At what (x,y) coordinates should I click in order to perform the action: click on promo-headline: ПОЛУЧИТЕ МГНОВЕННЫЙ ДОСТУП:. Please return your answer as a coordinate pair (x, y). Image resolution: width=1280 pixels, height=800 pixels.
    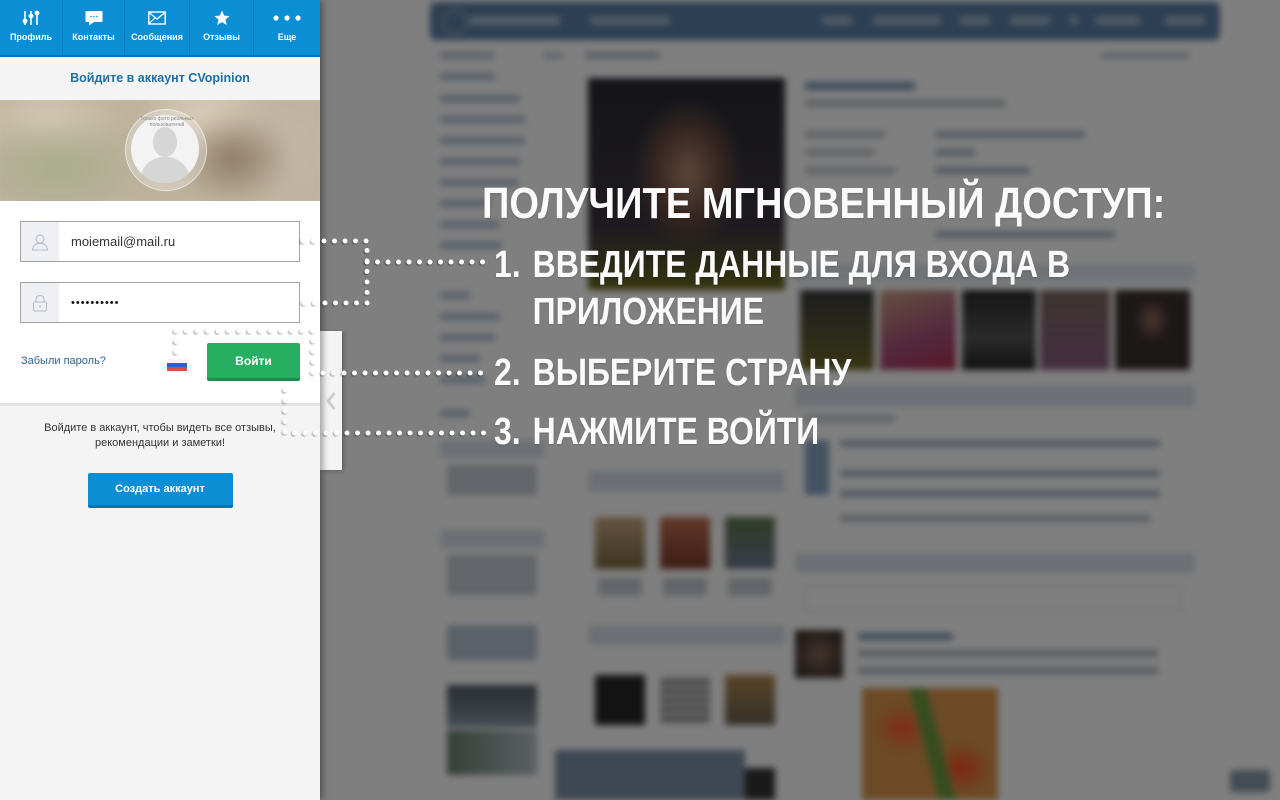
    Looking at the image, I should click on (824, 203).